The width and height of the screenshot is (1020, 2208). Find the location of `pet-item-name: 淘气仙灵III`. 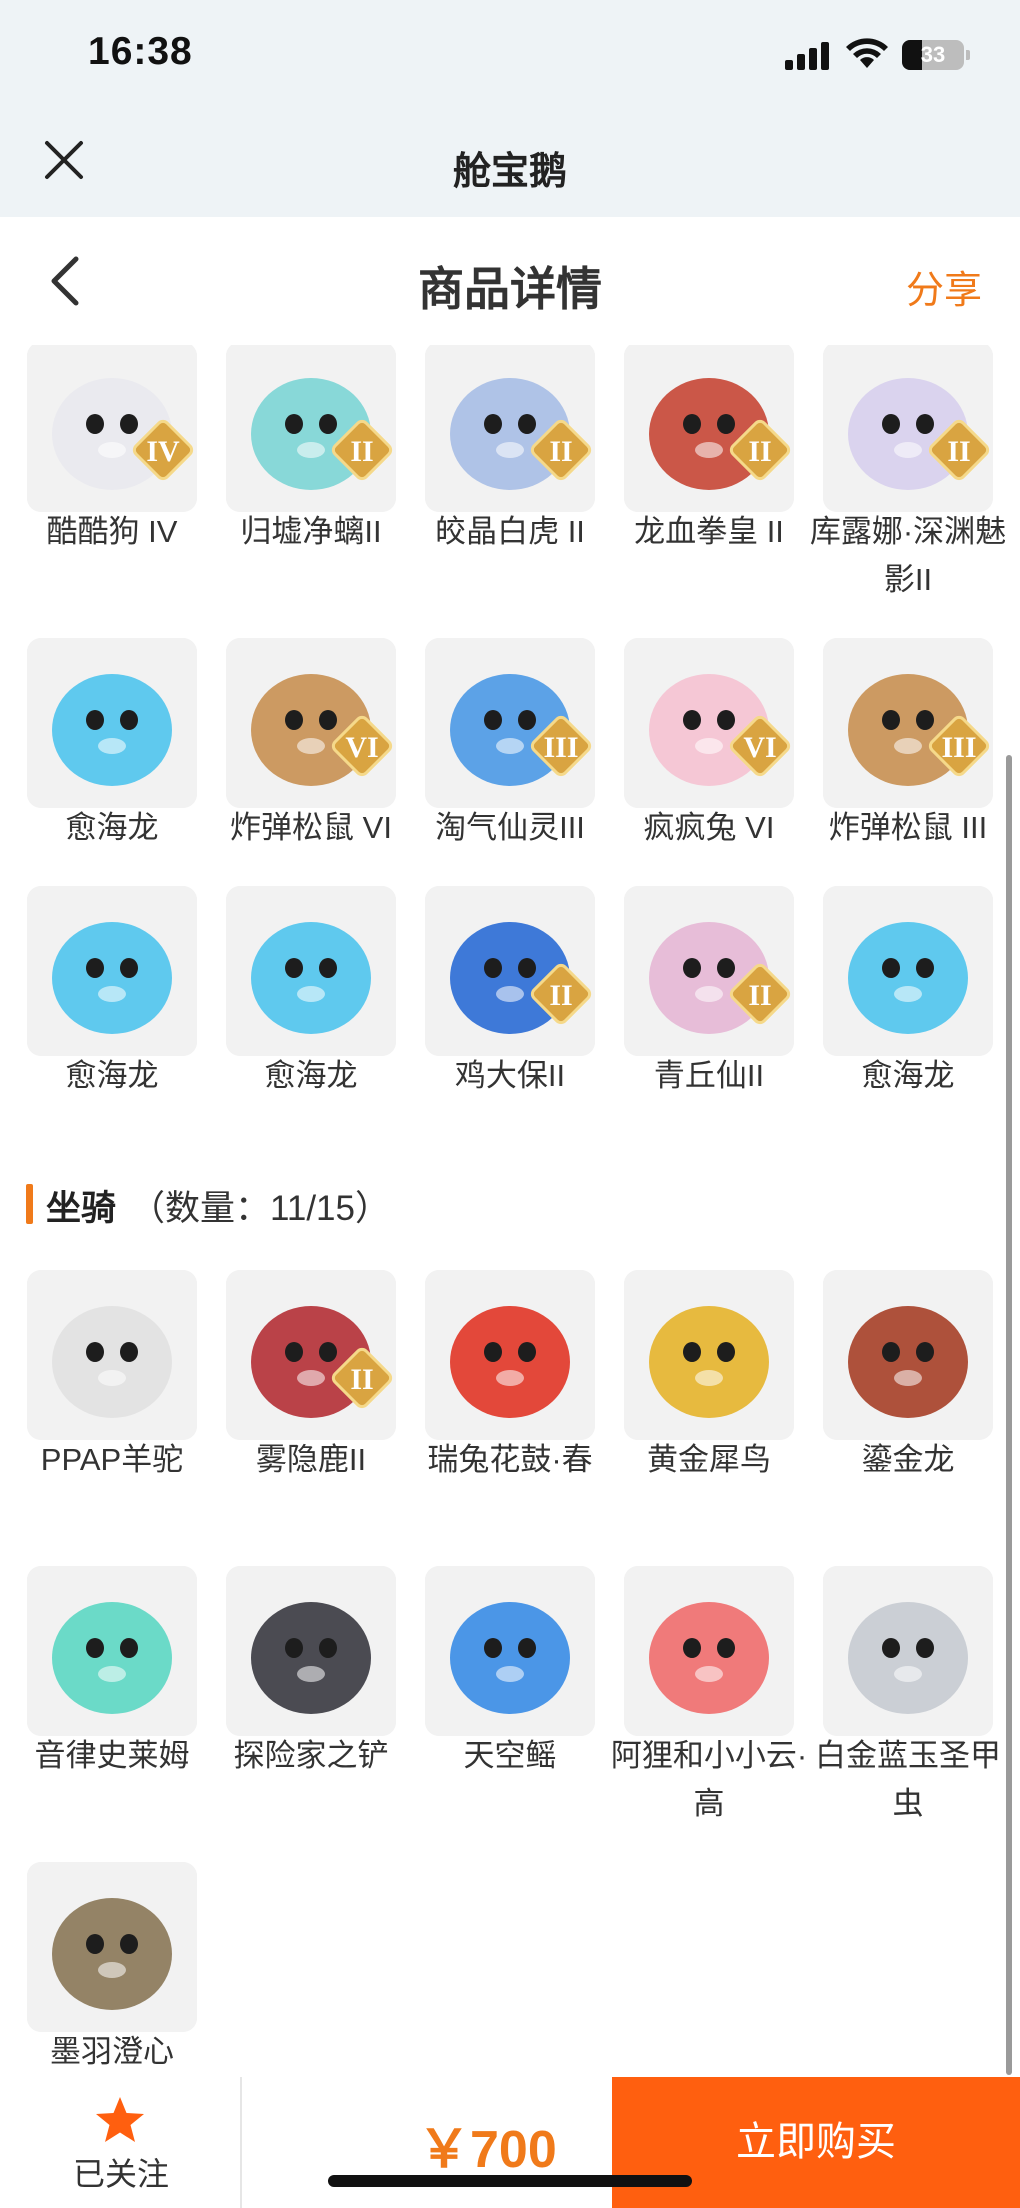

pet-item-name: 淘气仙灵III is located at coordinates (510, 827).